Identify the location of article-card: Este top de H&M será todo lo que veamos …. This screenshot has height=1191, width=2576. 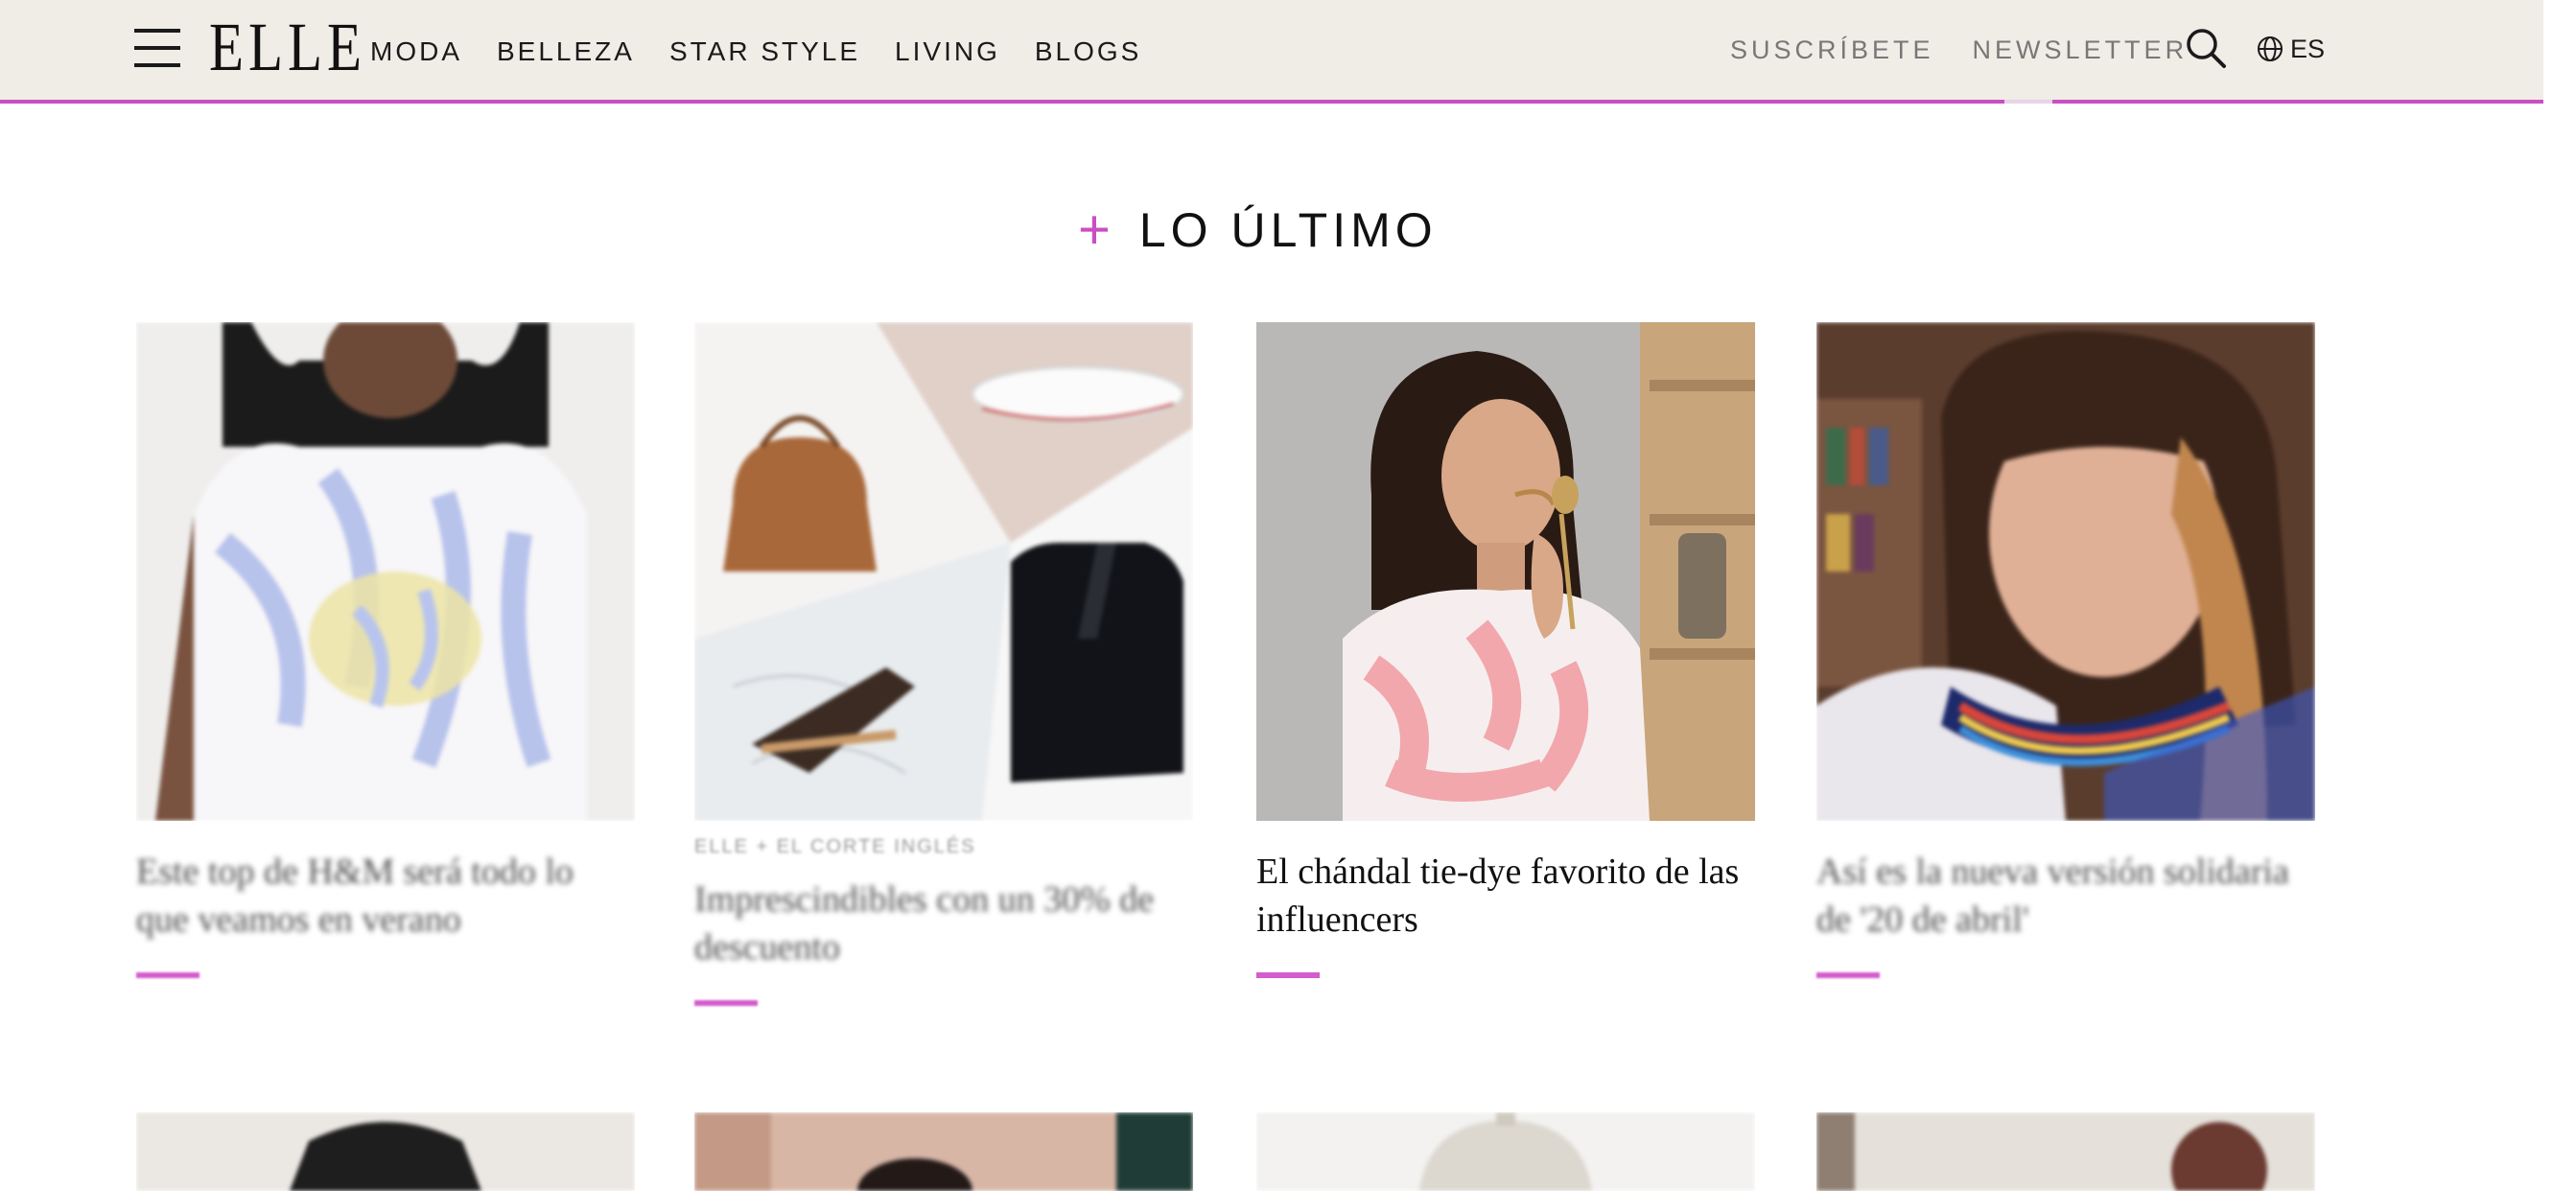
(385, 650).